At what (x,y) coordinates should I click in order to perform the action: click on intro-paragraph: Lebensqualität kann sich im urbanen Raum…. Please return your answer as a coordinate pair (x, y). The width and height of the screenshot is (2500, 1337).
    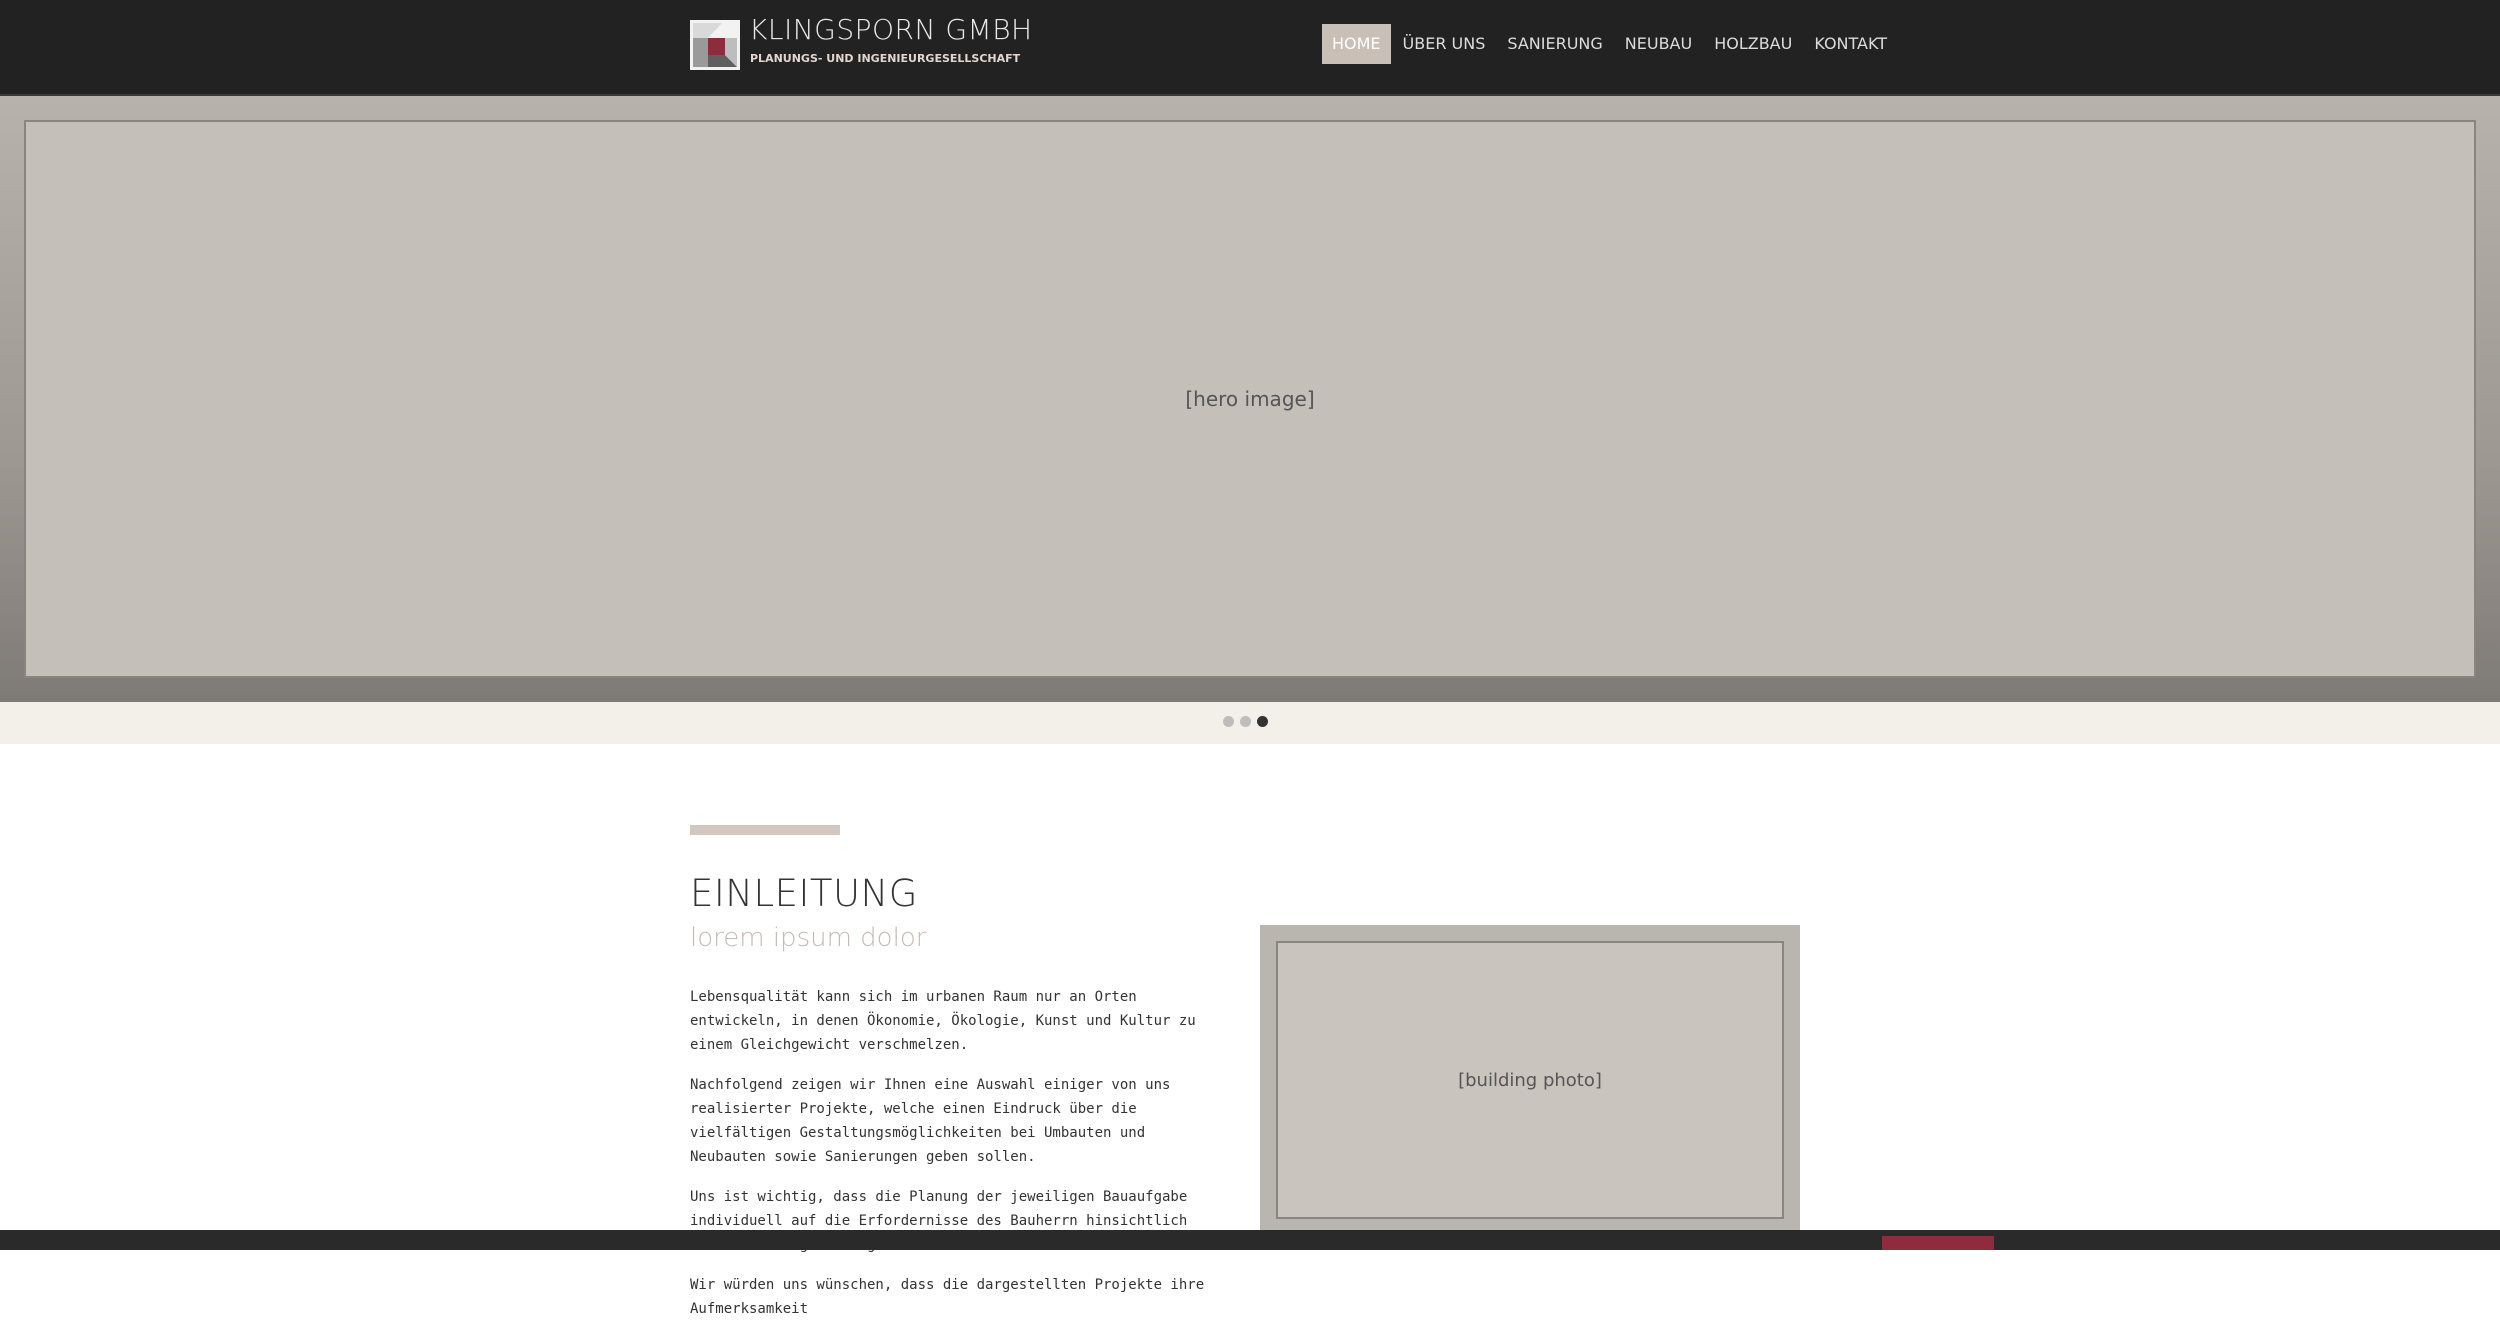
    Looking at the image, I should click on (943, 1021).